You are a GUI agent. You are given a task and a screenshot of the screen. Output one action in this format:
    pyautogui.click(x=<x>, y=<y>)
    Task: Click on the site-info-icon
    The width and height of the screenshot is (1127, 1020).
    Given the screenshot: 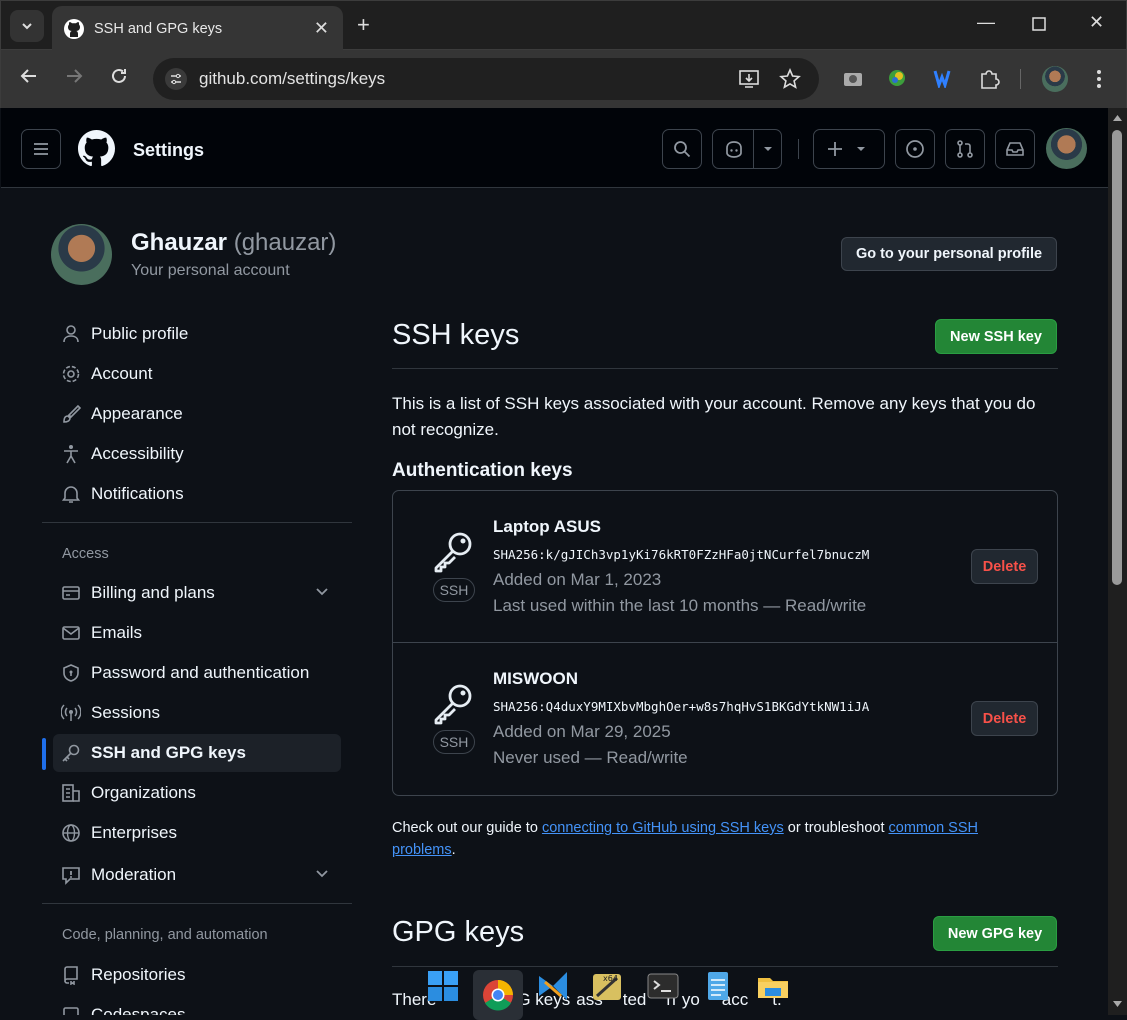 What is the action you would take?
    pyautogui.click(x=176, y=79)
    